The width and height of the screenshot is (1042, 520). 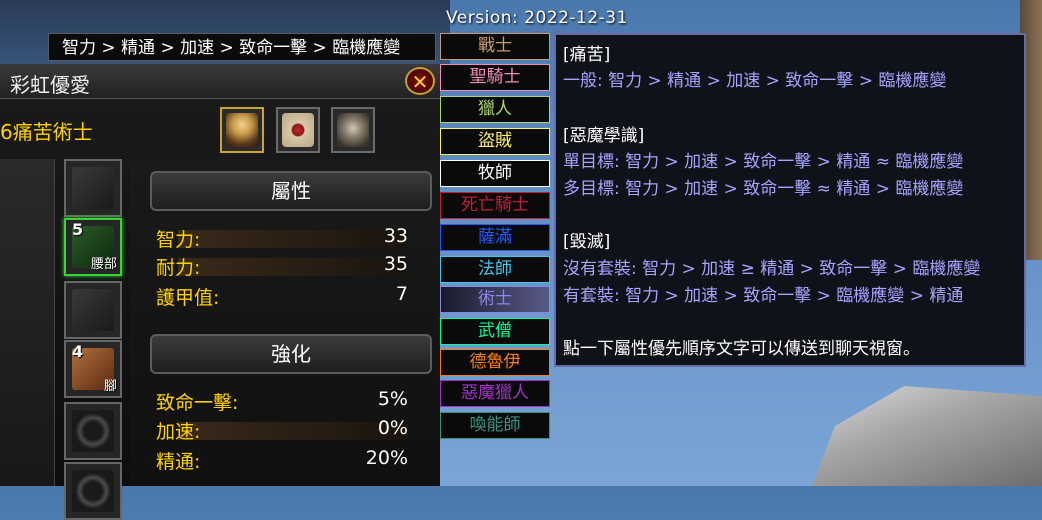 I want to click on legs-icon, so click(x=93, y=310).